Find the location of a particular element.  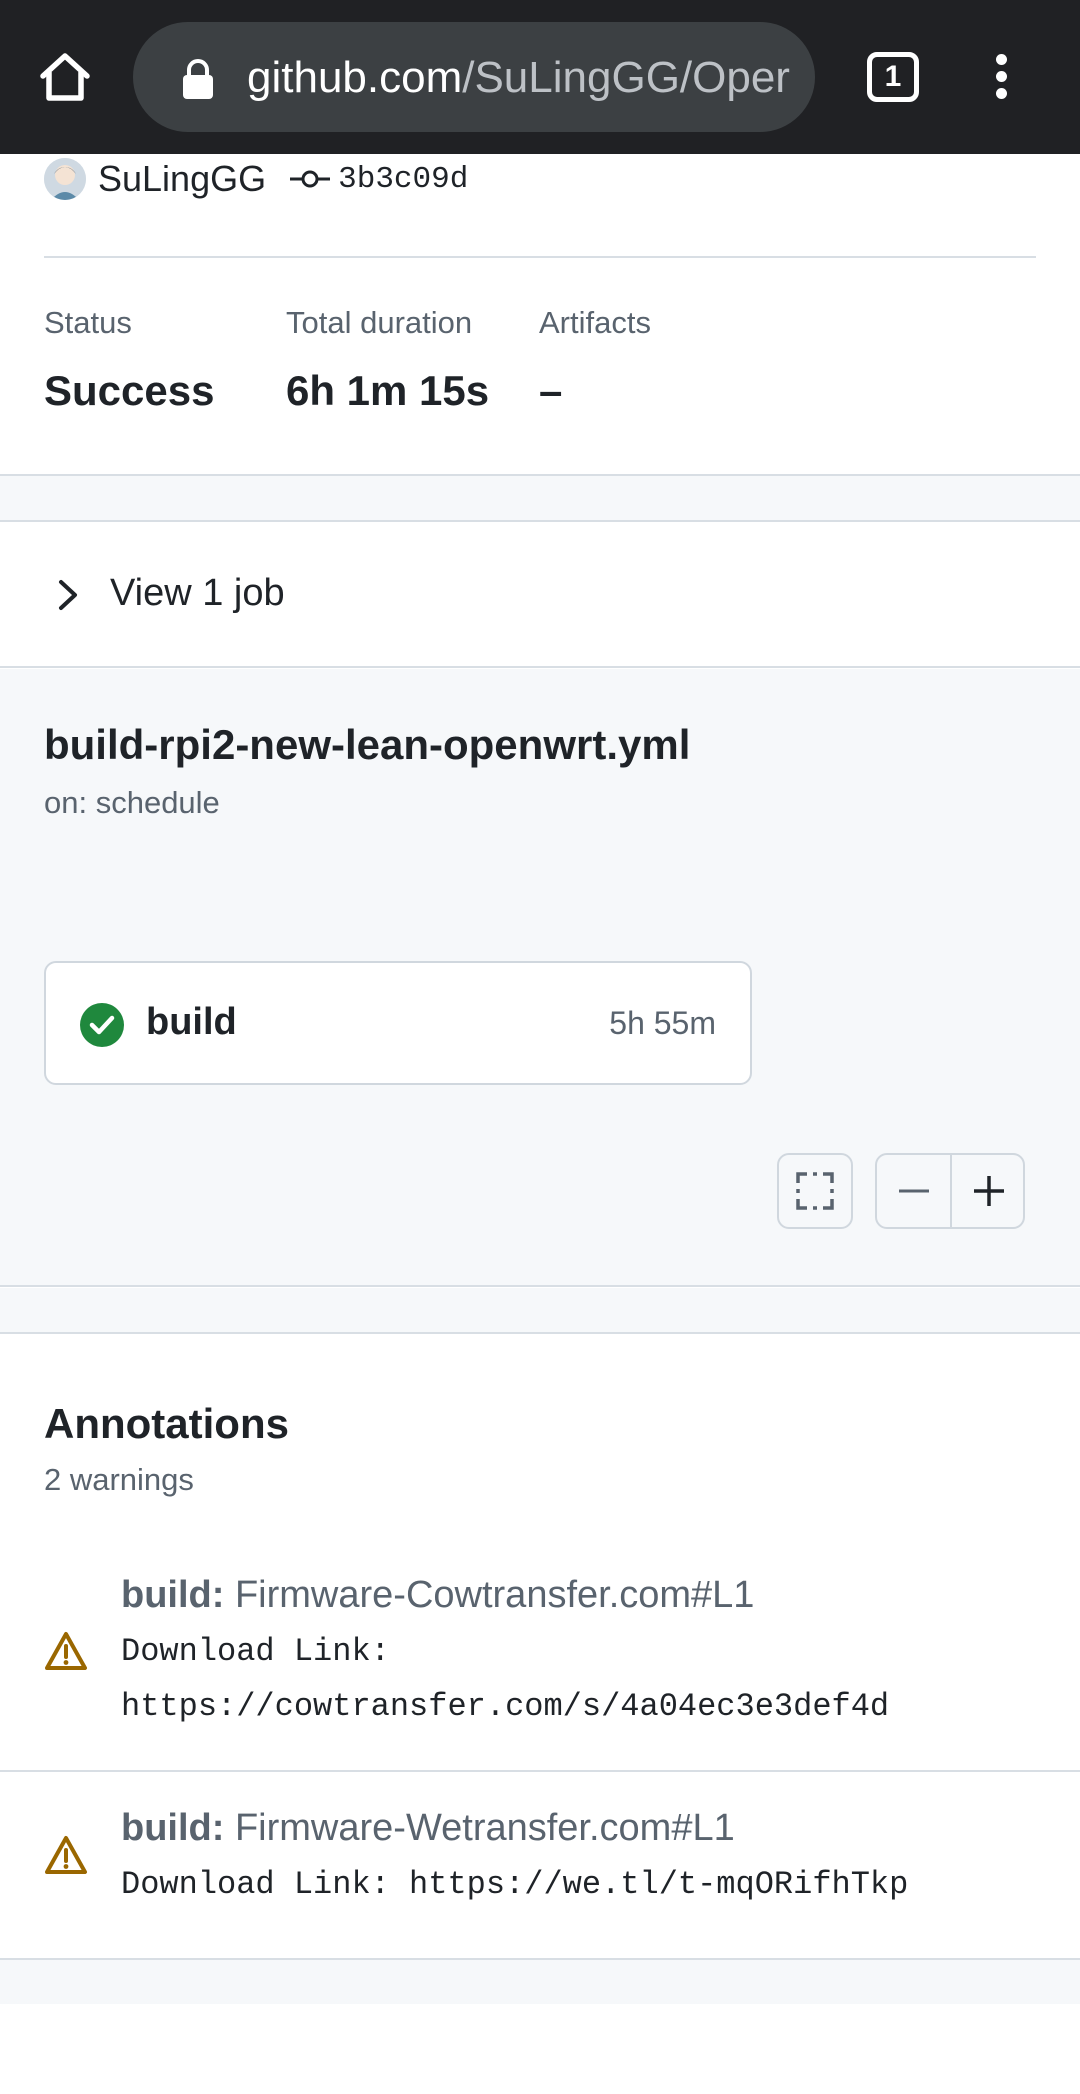

url-domain: github.com is located at coordinates (355, 77).